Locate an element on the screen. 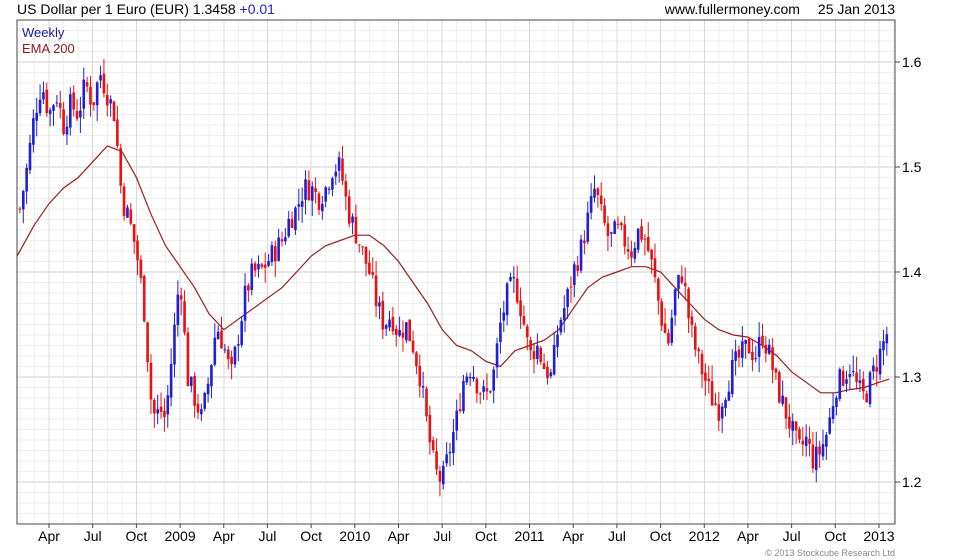 The height and width of the screenshot is (560, 980). x-tick-label: 2009 is located at coordinates (179, 536).